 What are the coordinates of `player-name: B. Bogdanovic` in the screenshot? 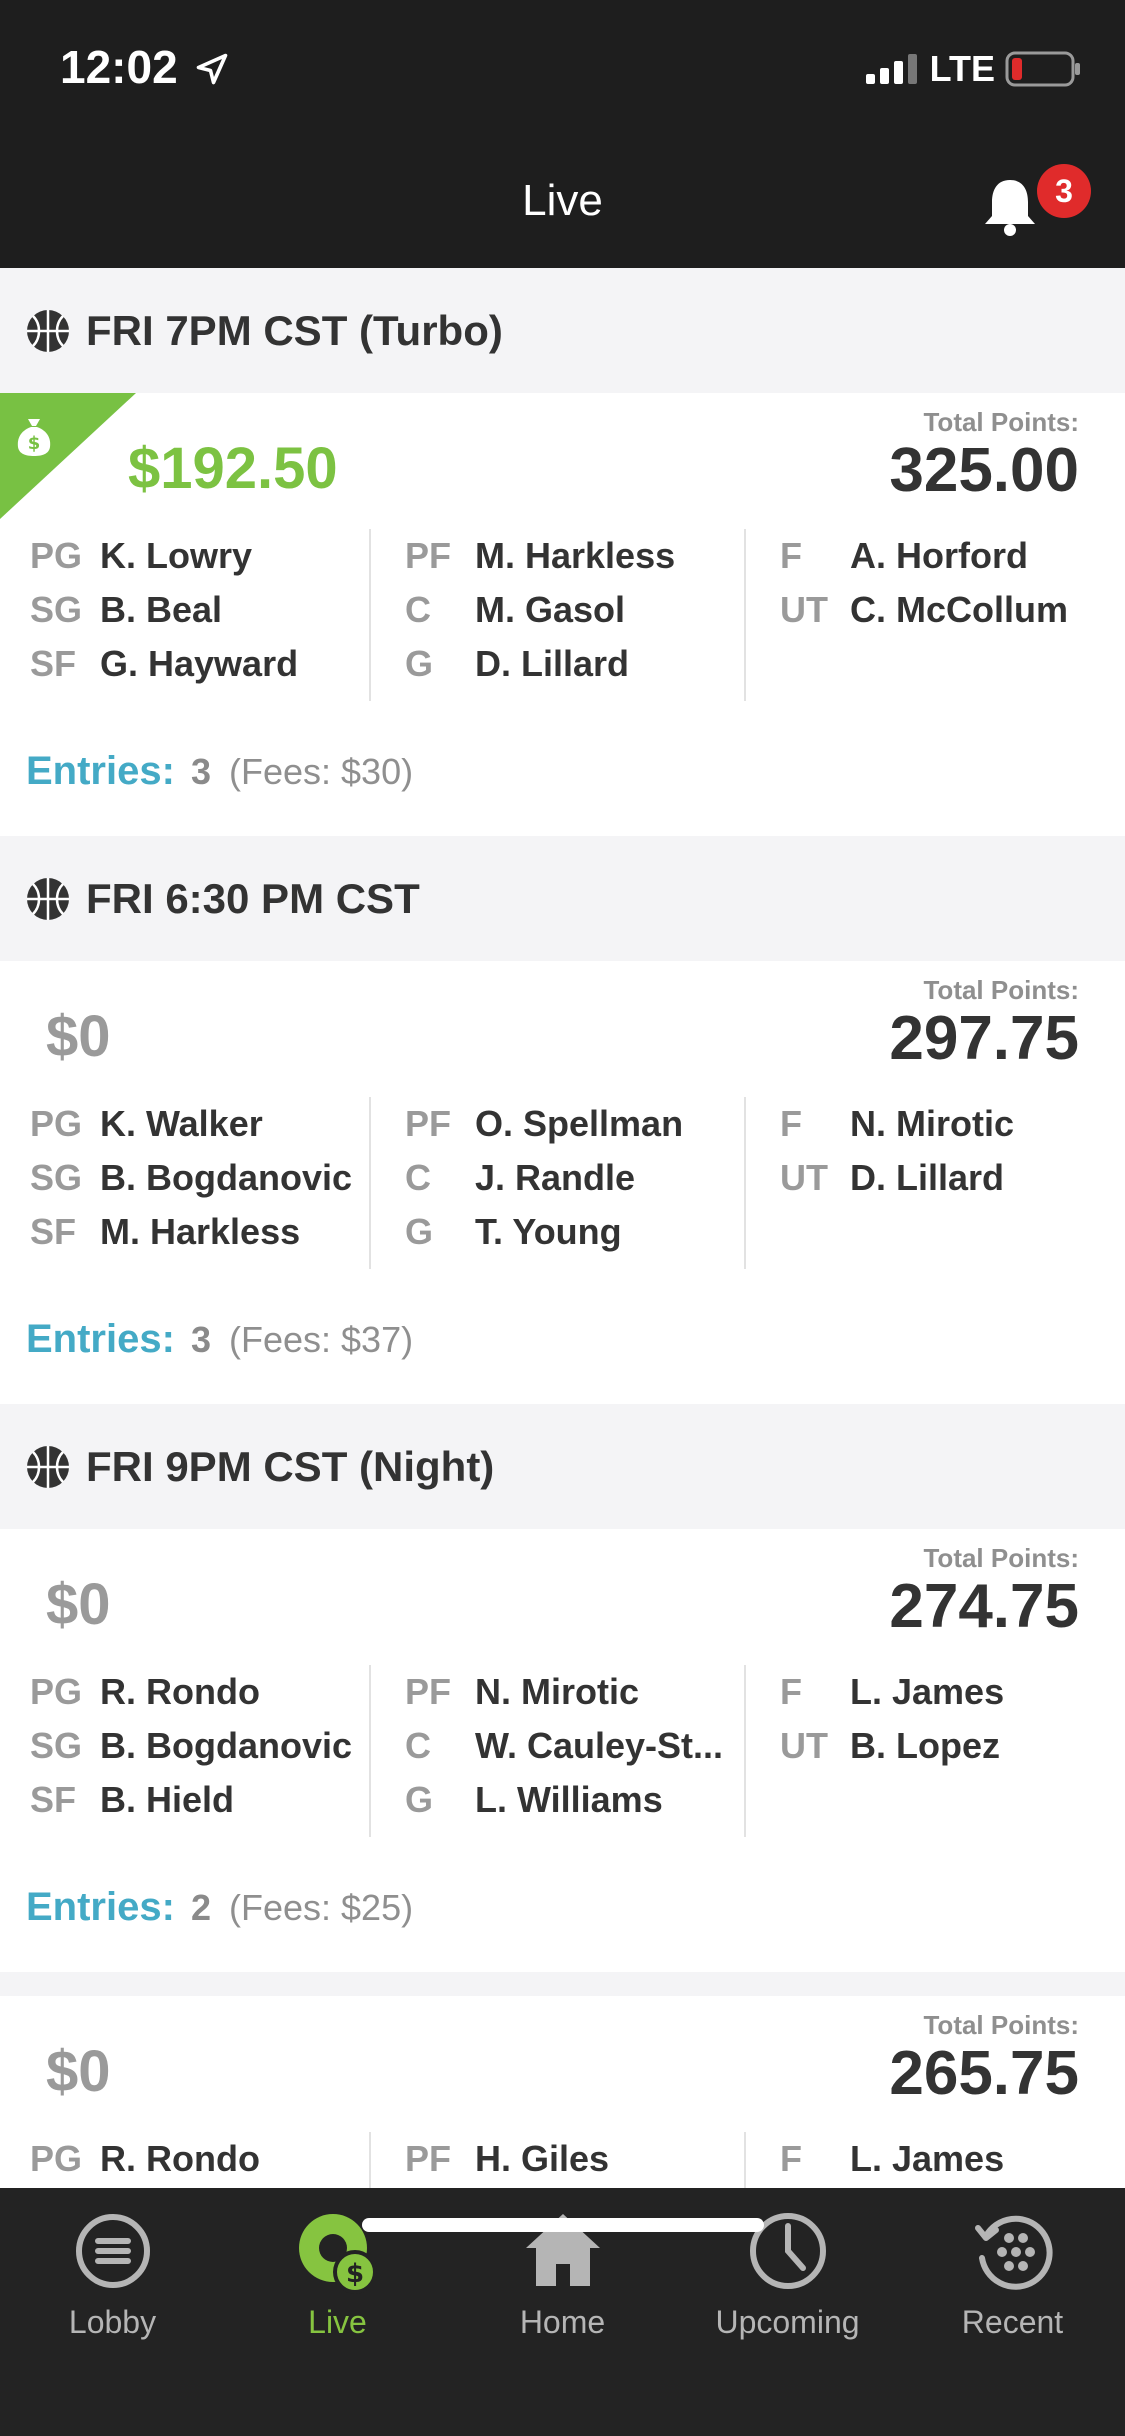 It's located at (226, 1177).